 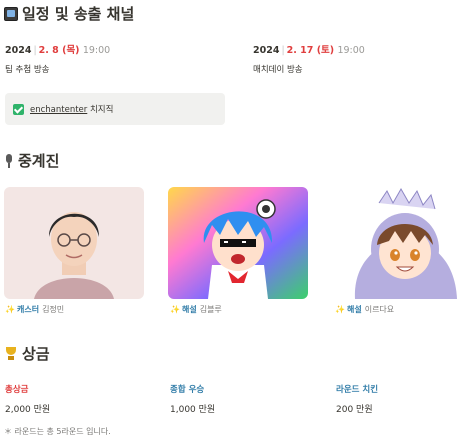 What do you see at coordinates (278, 70) in the screenshot?
I see `event-name-2: 매치데이 방송` at bounding box center [278, 70].